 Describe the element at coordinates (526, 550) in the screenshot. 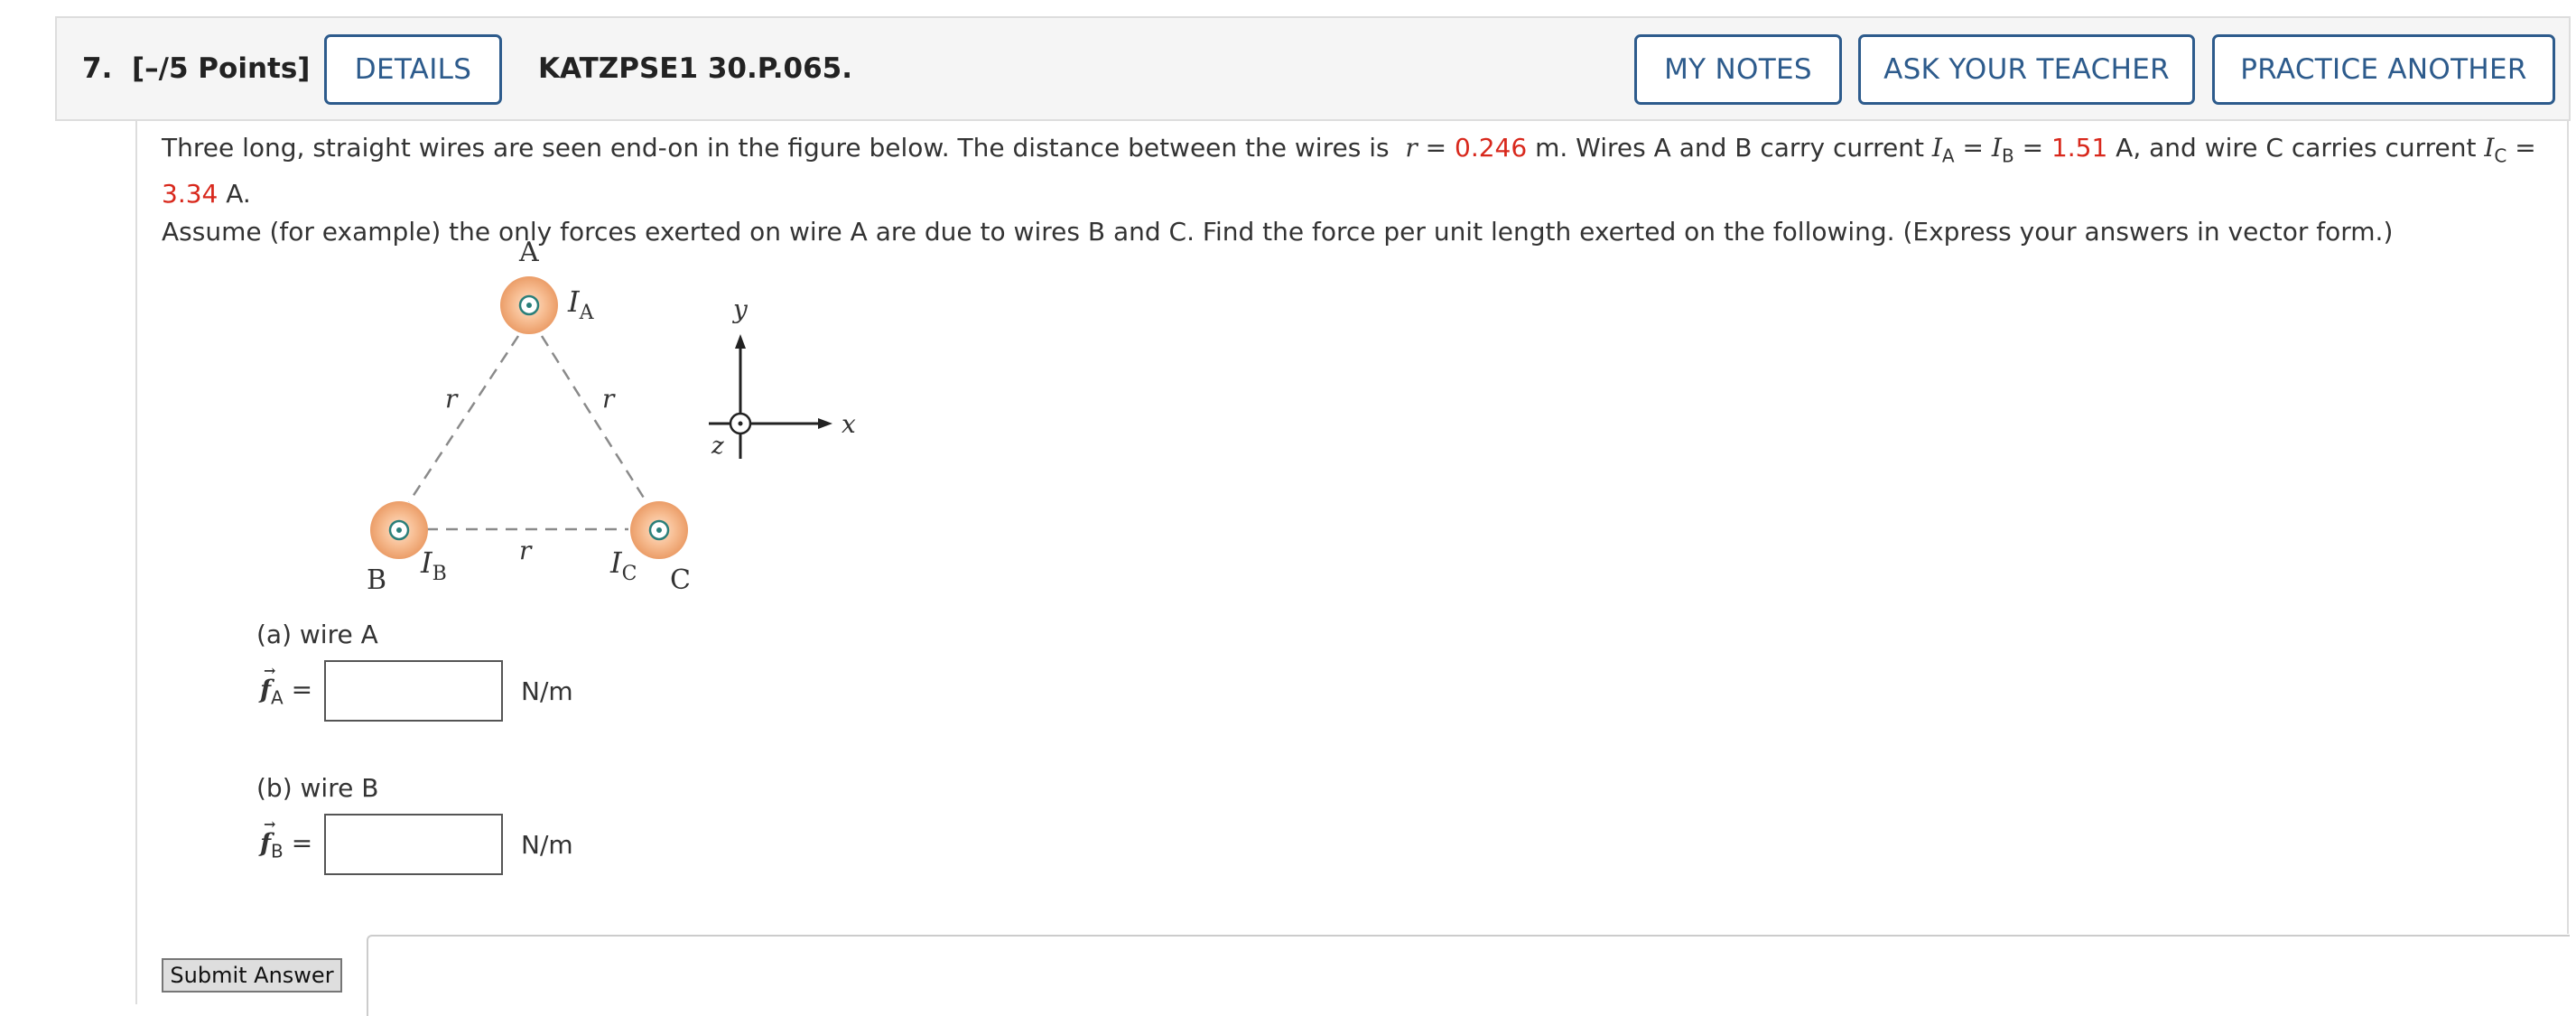

I see `label-r-bc: r` at that location.